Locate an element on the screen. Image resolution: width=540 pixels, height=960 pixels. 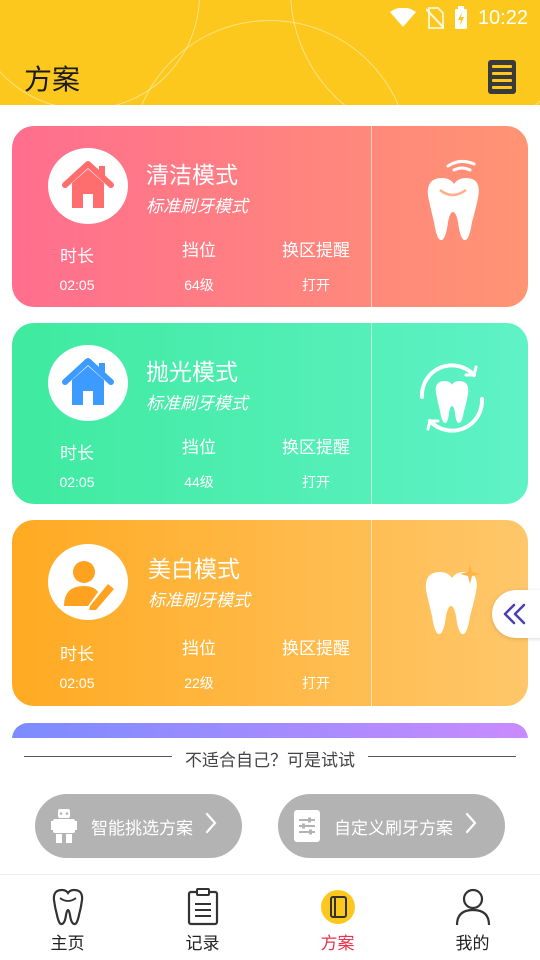
person-icon is located at coordinates (473, 907).